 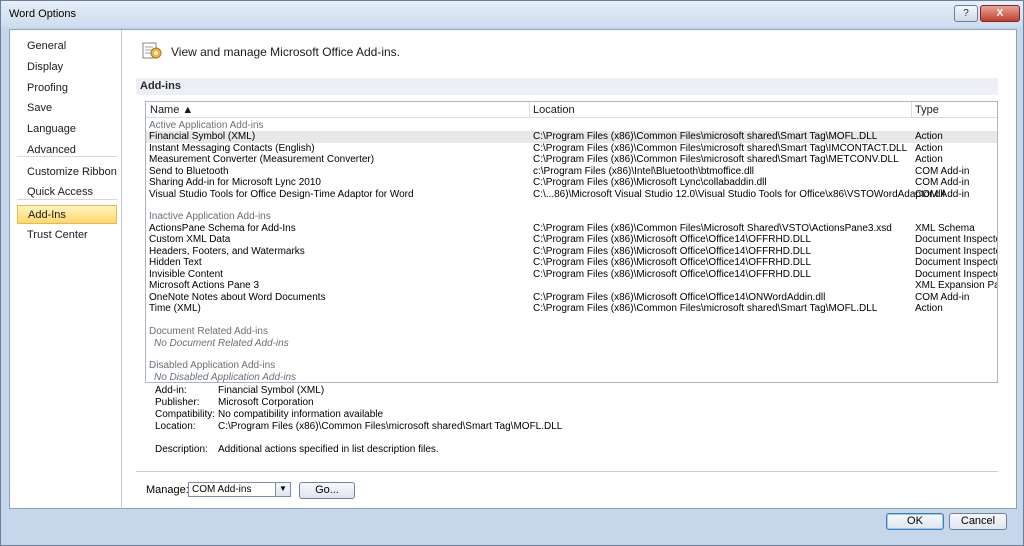 What do you see at coordinates (227, 251) in the screenshot?
I see `cell-name: Headers, Footers, and Watermarks` at bounding box center [227, 251].